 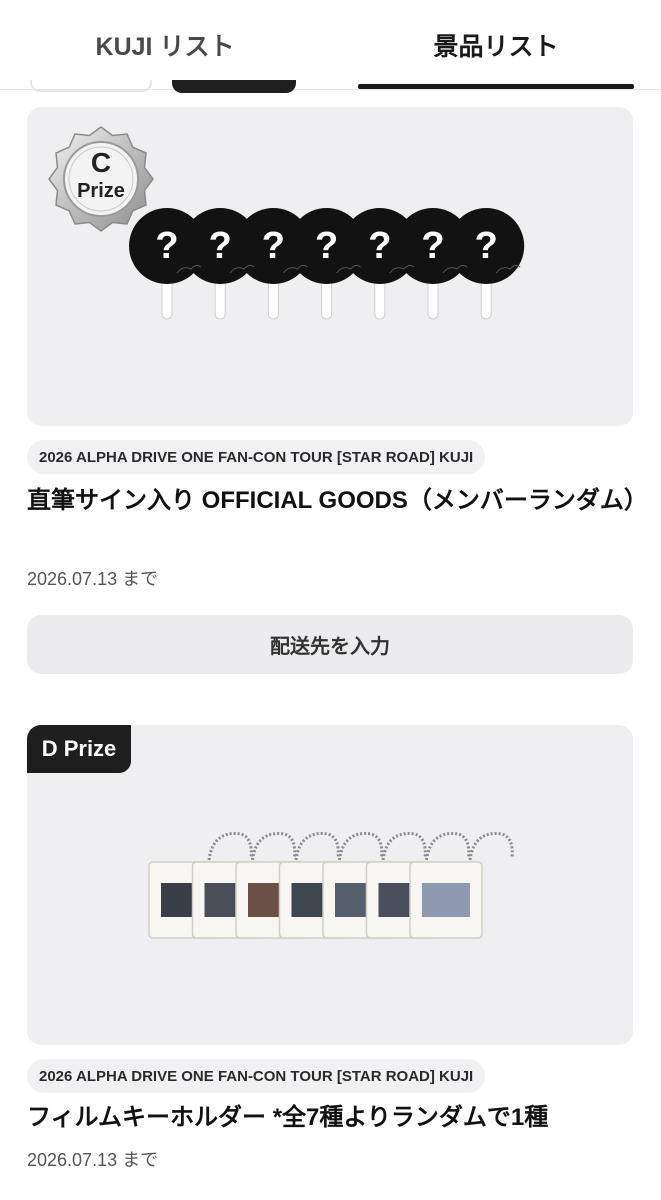 What do you see at coordinates (496, 45) in the screenshot?
I see `tab-prize-list: 景品リスト` at bounding box center [496, 45].